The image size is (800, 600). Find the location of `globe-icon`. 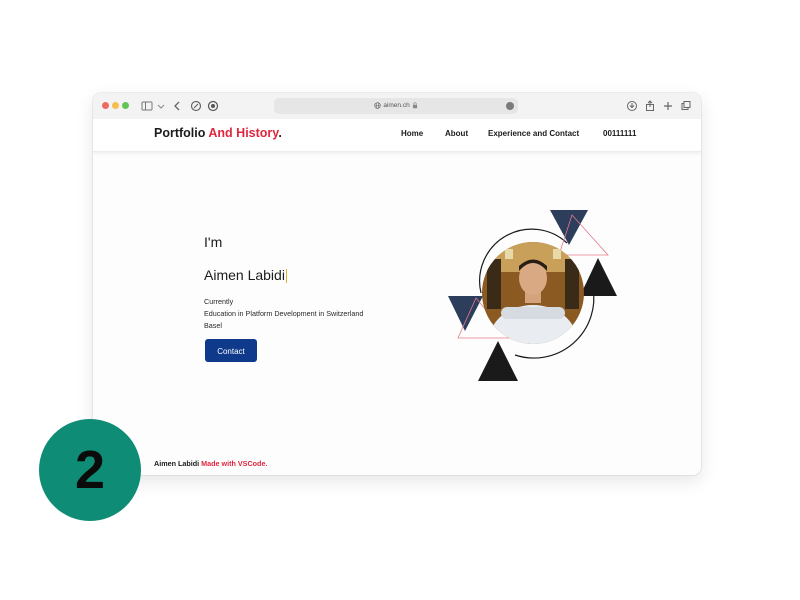

globe-icon is located at coordinates (377, 105).